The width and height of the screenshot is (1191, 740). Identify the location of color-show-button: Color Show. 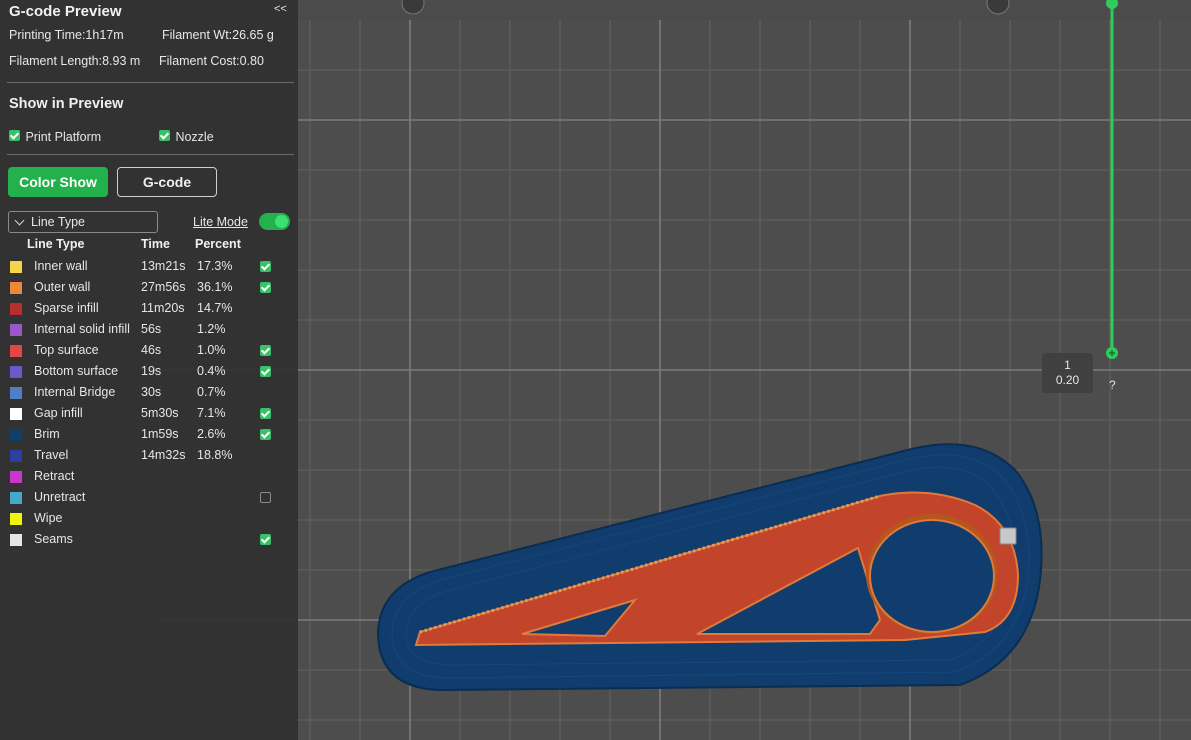
(58, 182).